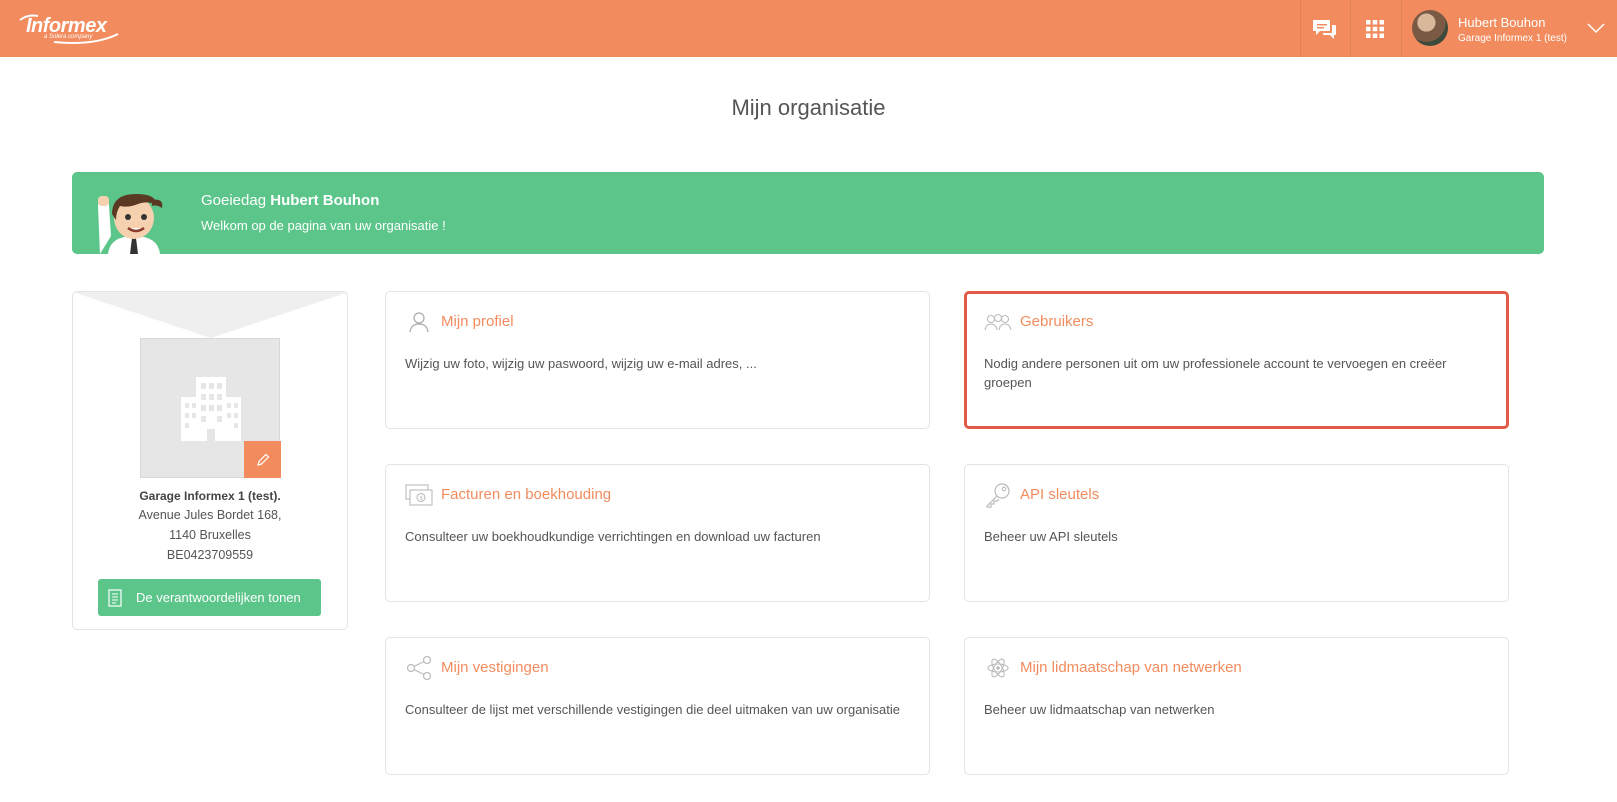 The image size is (1617, 802). Describe the element at coordinates (1401, 28) in the screenshot. I see `toolbar-divider` at that location.